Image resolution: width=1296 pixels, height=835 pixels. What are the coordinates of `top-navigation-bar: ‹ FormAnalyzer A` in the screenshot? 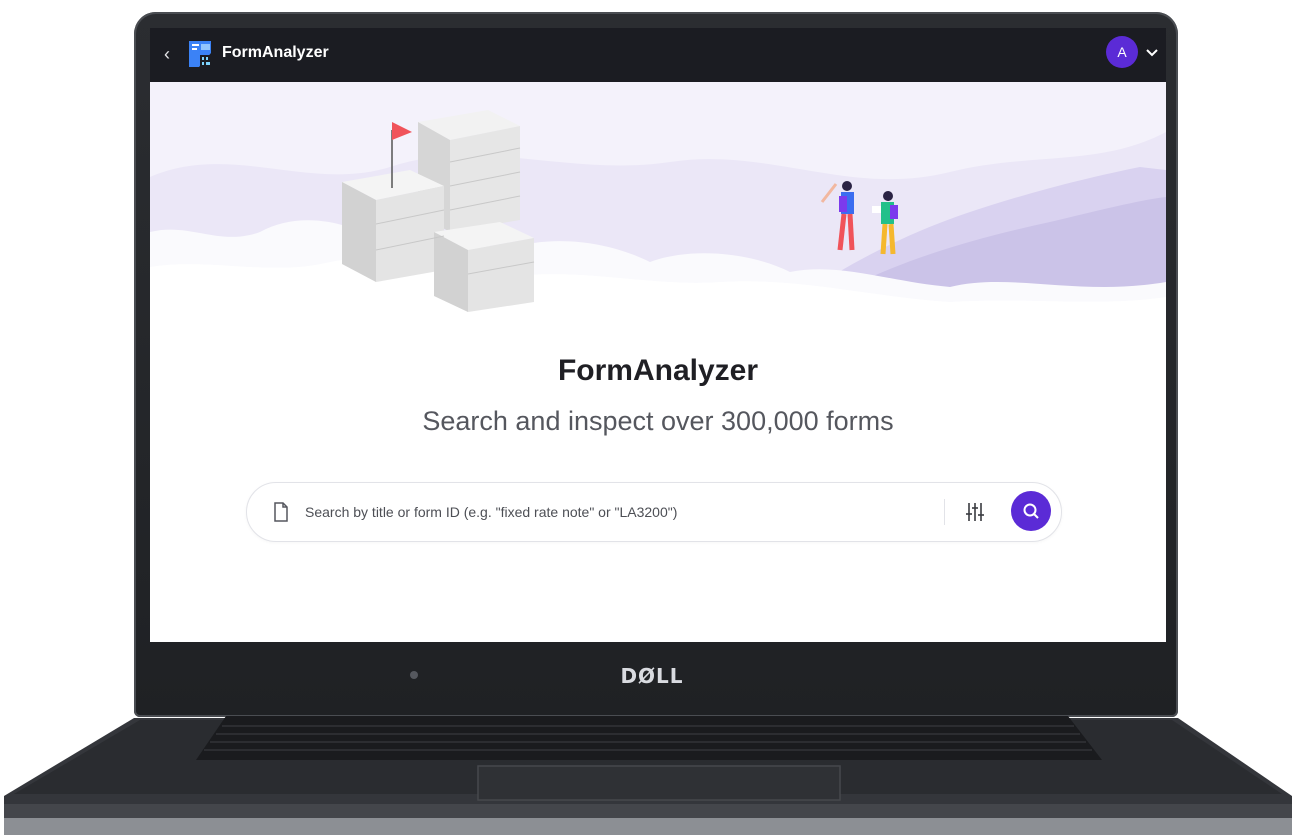 It's located at (658, 55).